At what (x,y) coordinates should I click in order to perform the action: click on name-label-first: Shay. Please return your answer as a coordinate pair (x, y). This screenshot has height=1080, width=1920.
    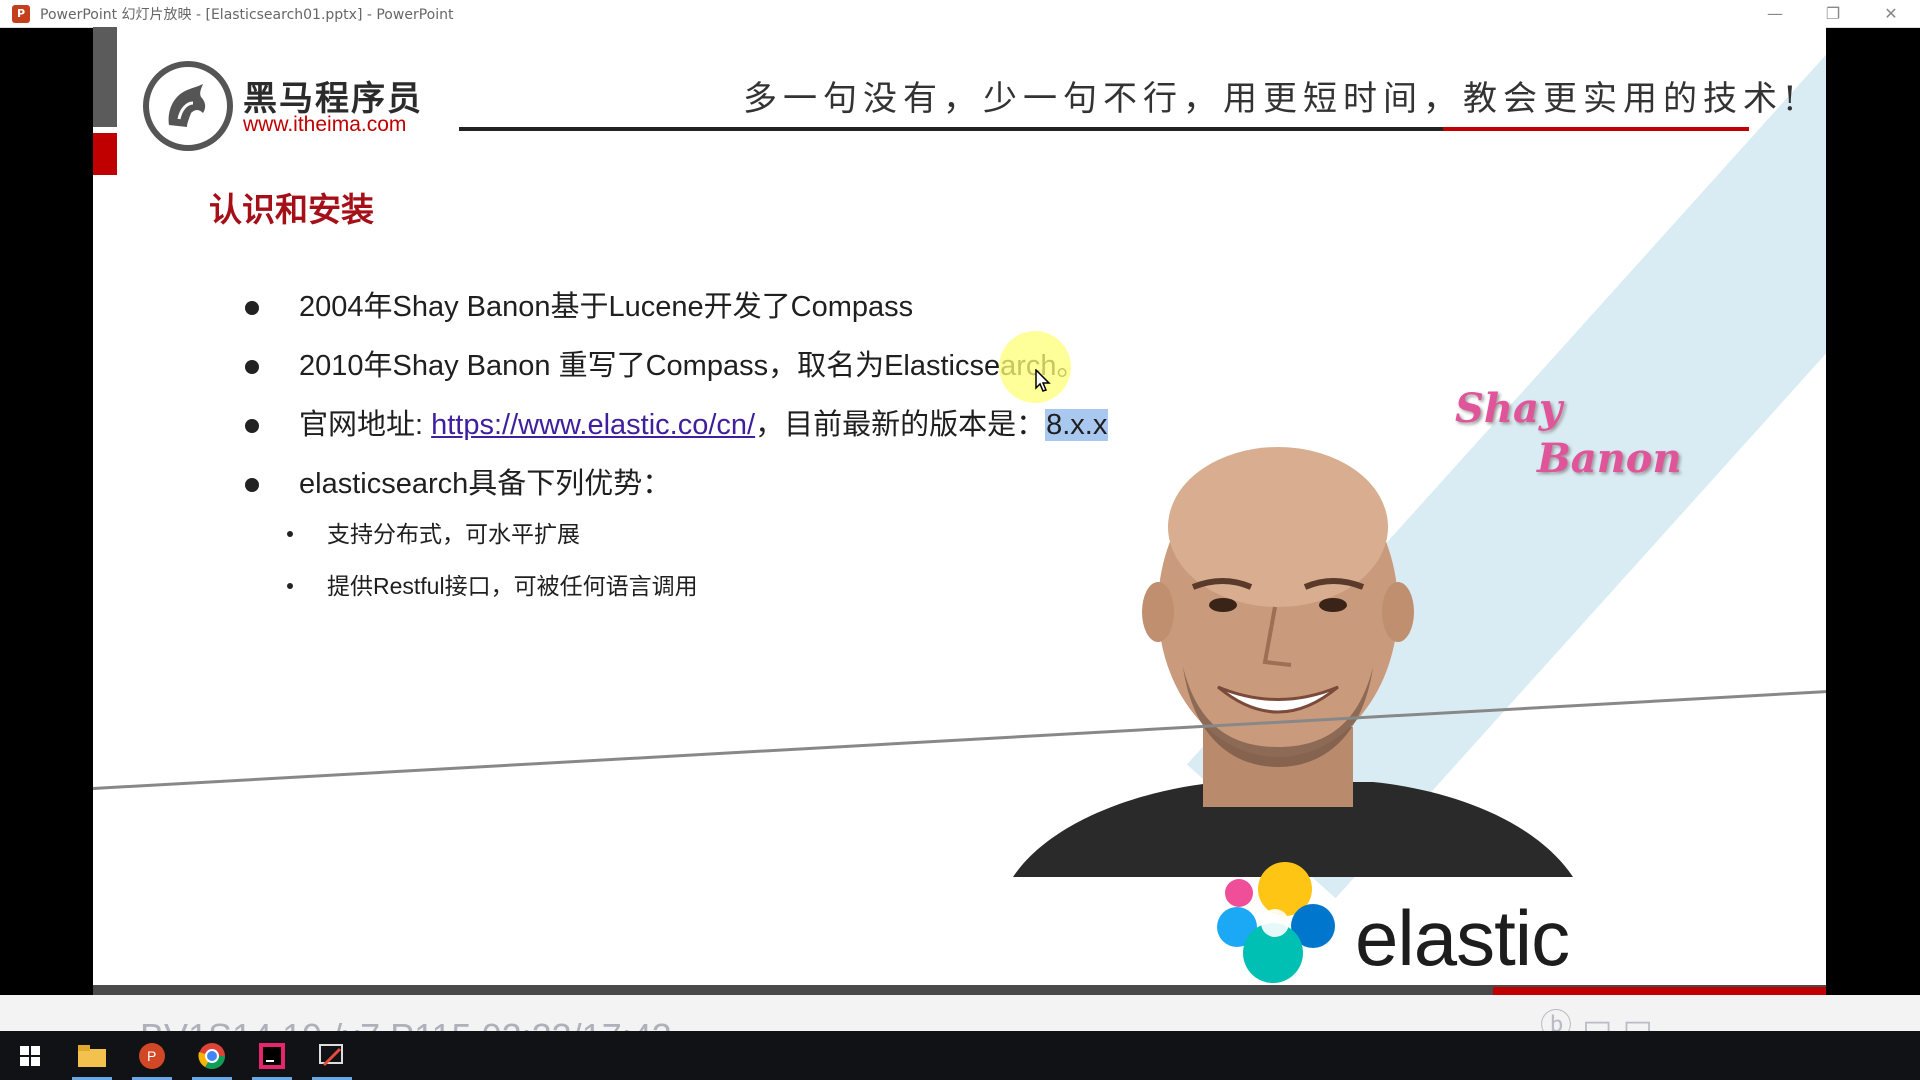
    Looking at the image, I should click on (1509, 408).